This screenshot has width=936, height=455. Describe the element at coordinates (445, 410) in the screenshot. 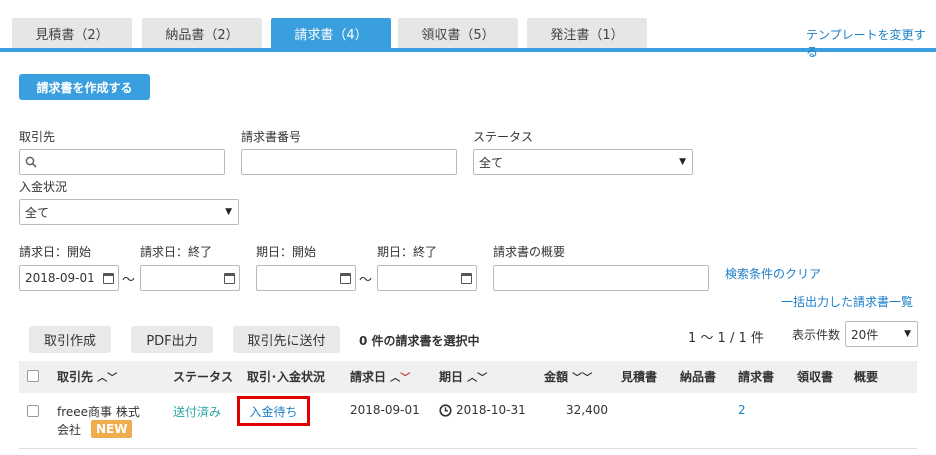

I see `clock-icon` at that location.